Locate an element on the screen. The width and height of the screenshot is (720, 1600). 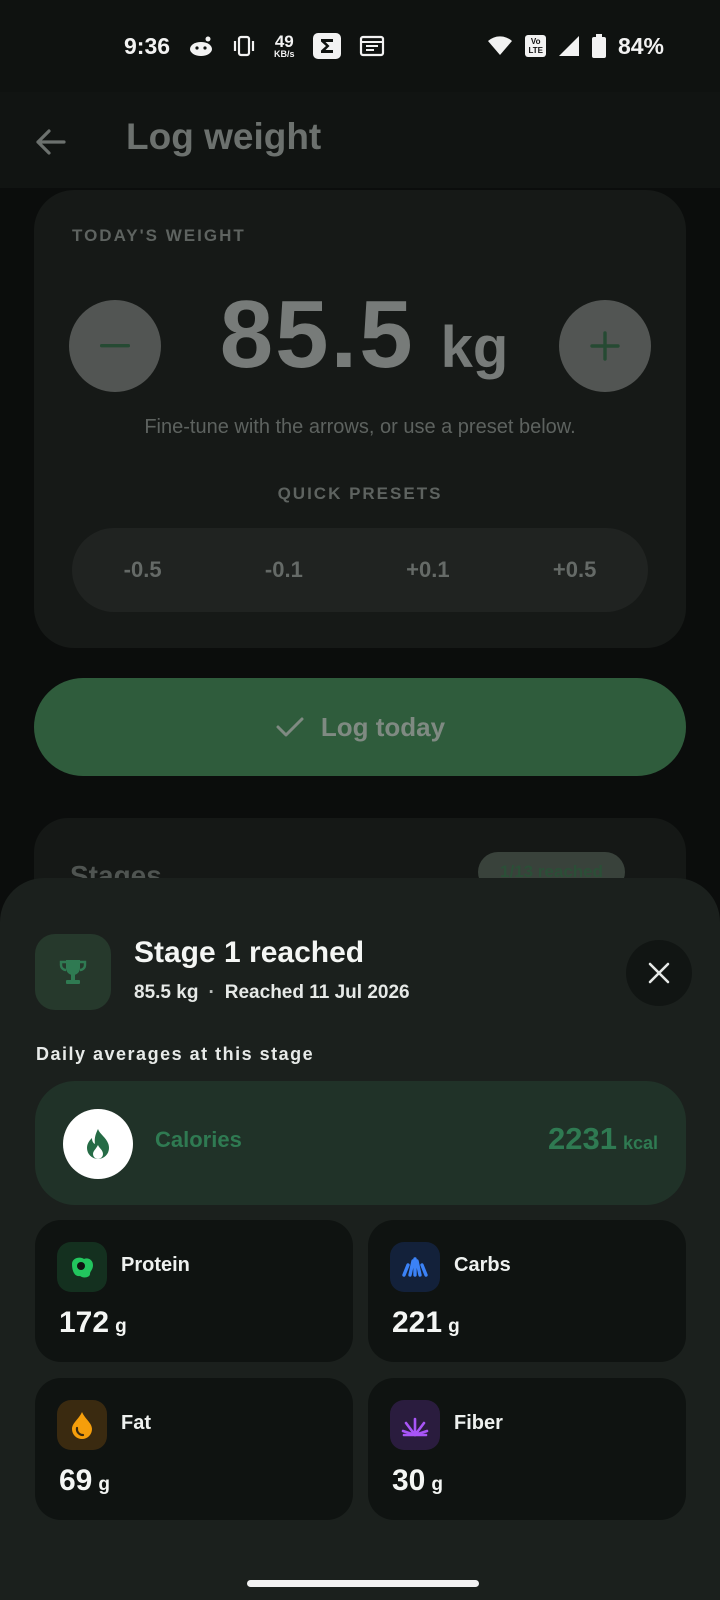
minus-icon is located at coordinates (115, 346).